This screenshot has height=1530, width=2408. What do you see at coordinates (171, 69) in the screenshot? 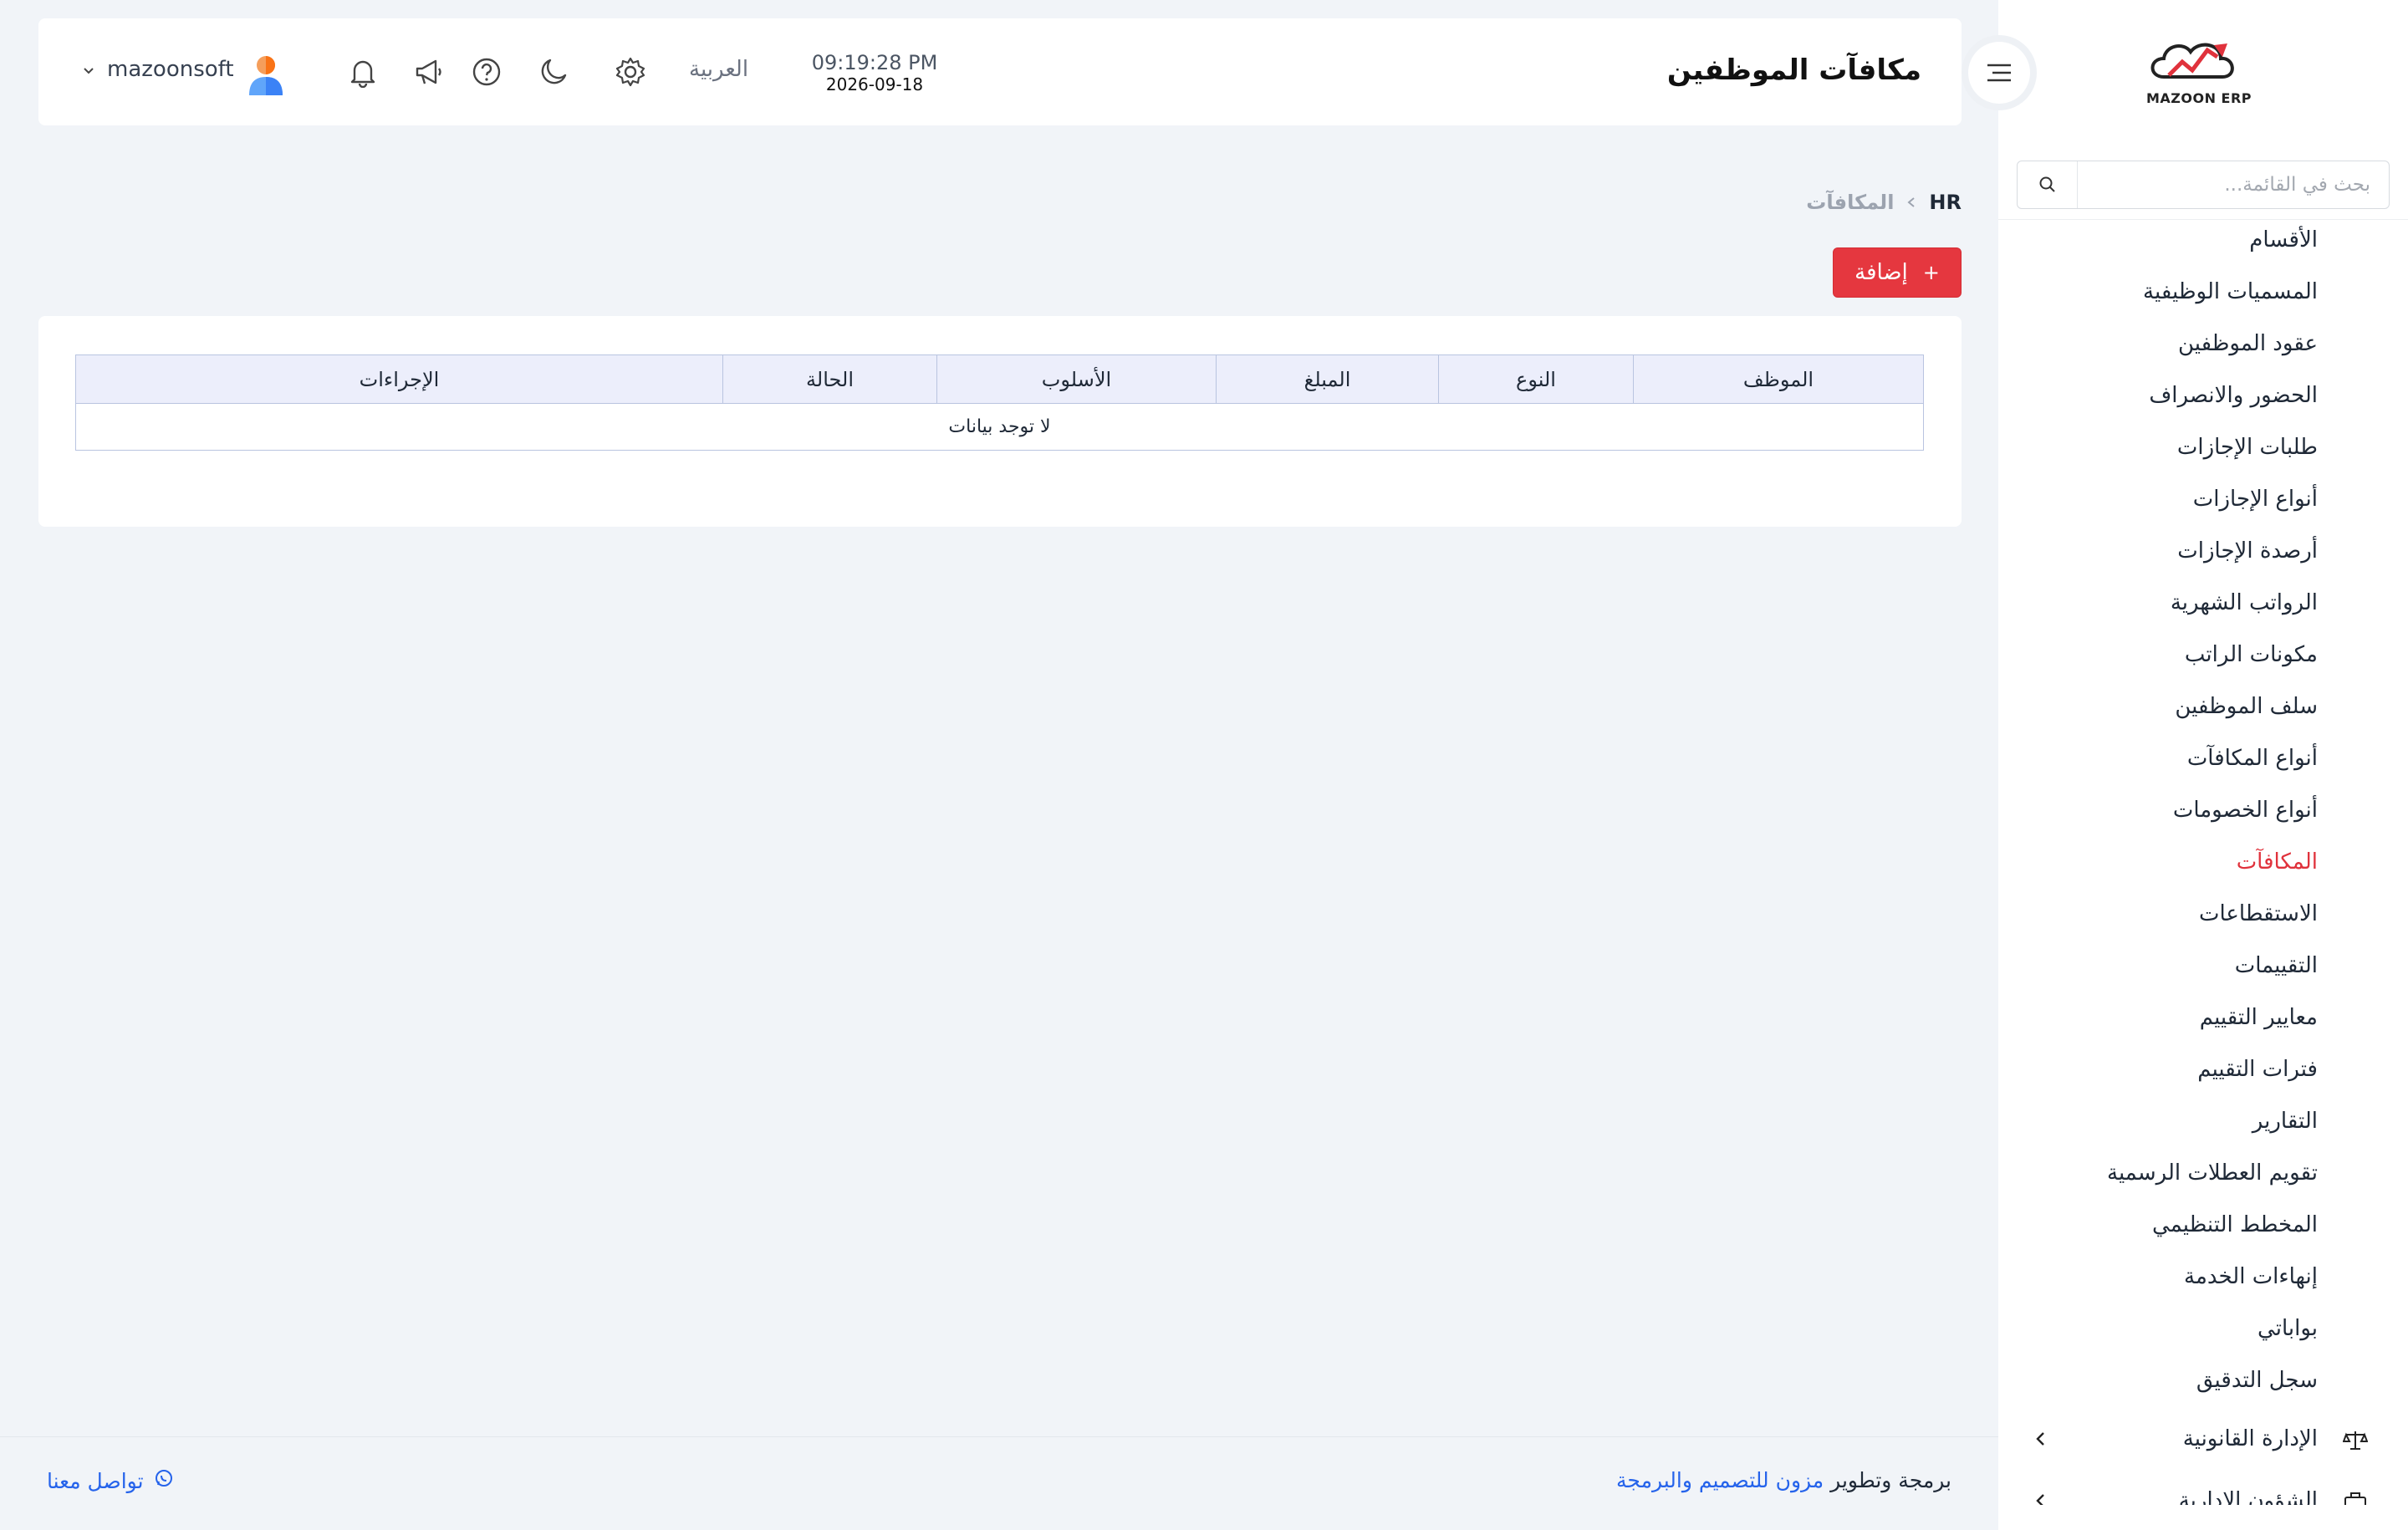
I see `user-name: mazoonsoft` at bounding box center [171, 69].